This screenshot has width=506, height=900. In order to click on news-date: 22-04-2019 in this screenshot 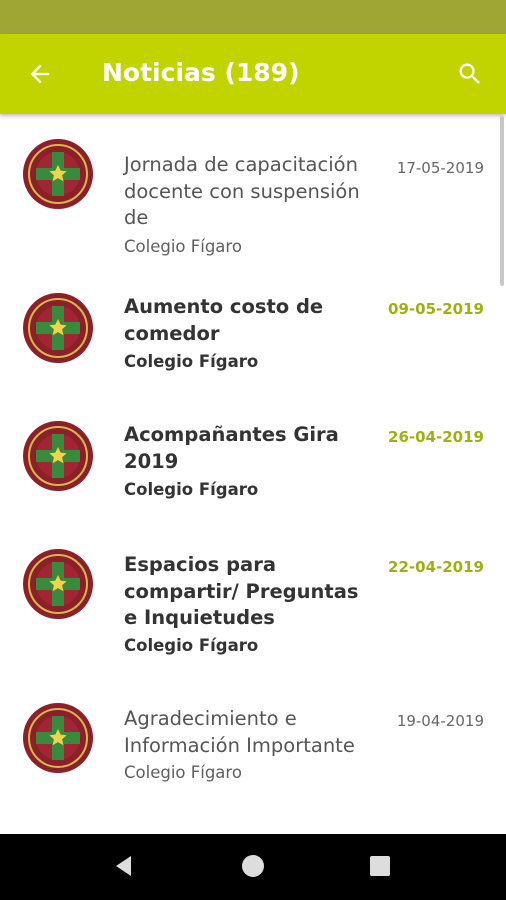, I will do `click(436, 567)`.